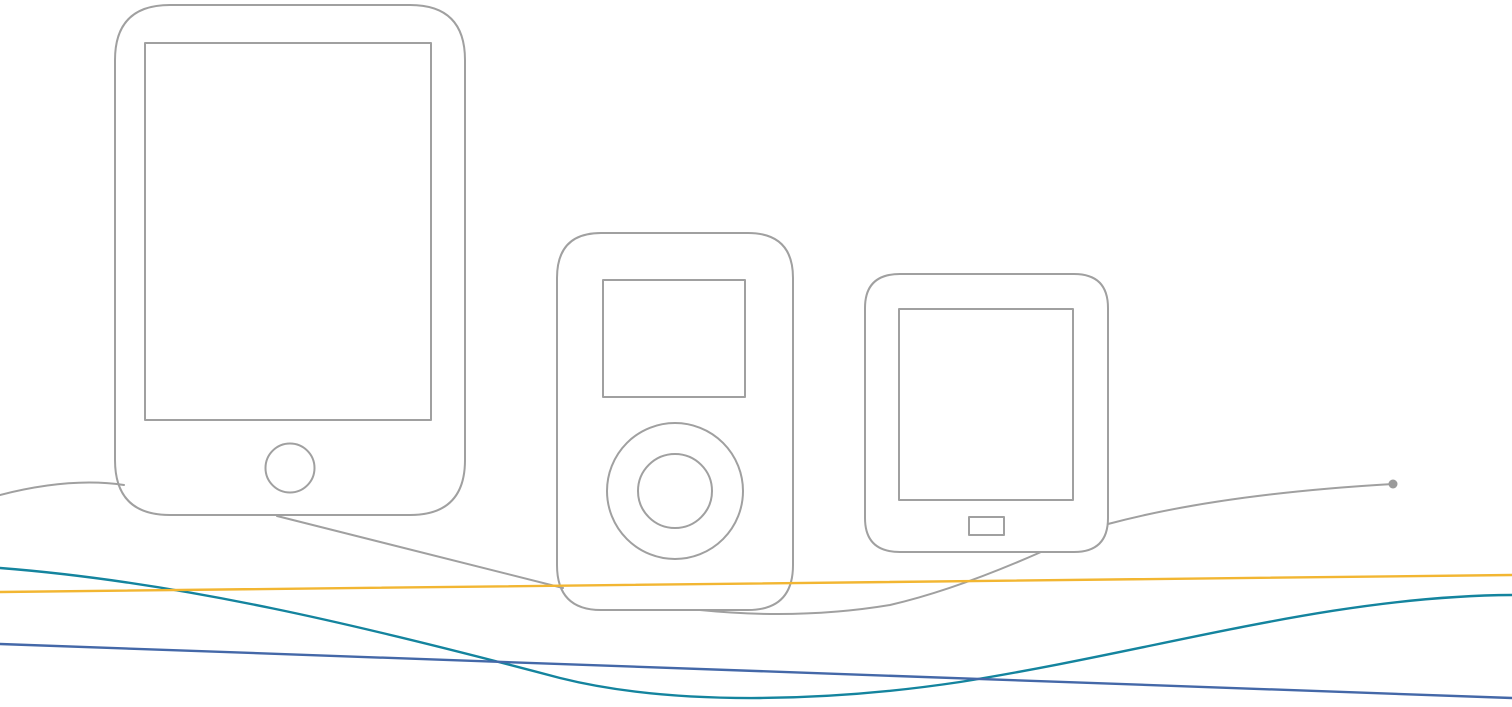  I want to click on tablet-to-player-tail, so click(420, 552).